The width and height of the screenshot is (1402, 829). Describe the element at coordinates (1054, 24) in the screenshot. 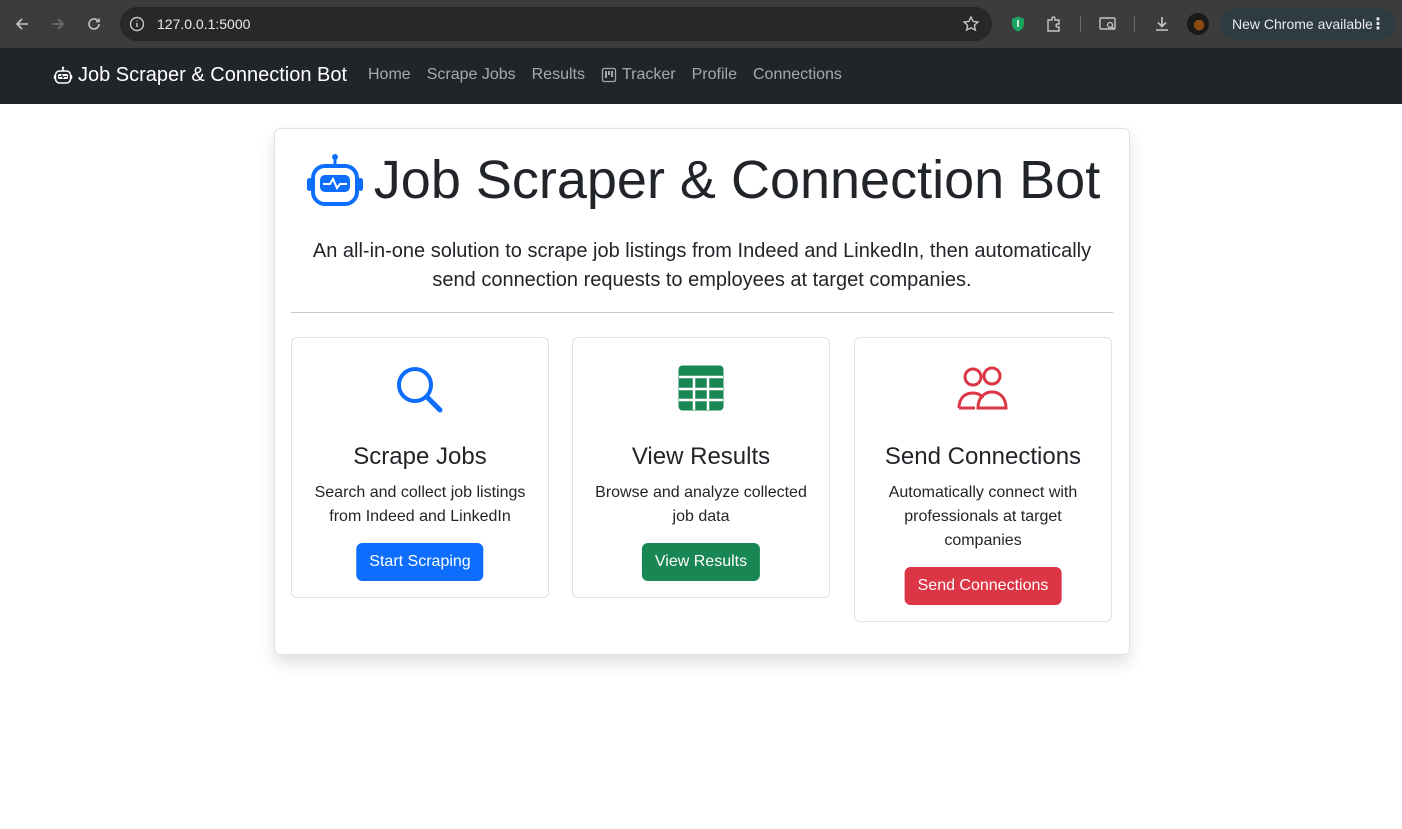

I see `extensions-puzzle-icon` at that location.